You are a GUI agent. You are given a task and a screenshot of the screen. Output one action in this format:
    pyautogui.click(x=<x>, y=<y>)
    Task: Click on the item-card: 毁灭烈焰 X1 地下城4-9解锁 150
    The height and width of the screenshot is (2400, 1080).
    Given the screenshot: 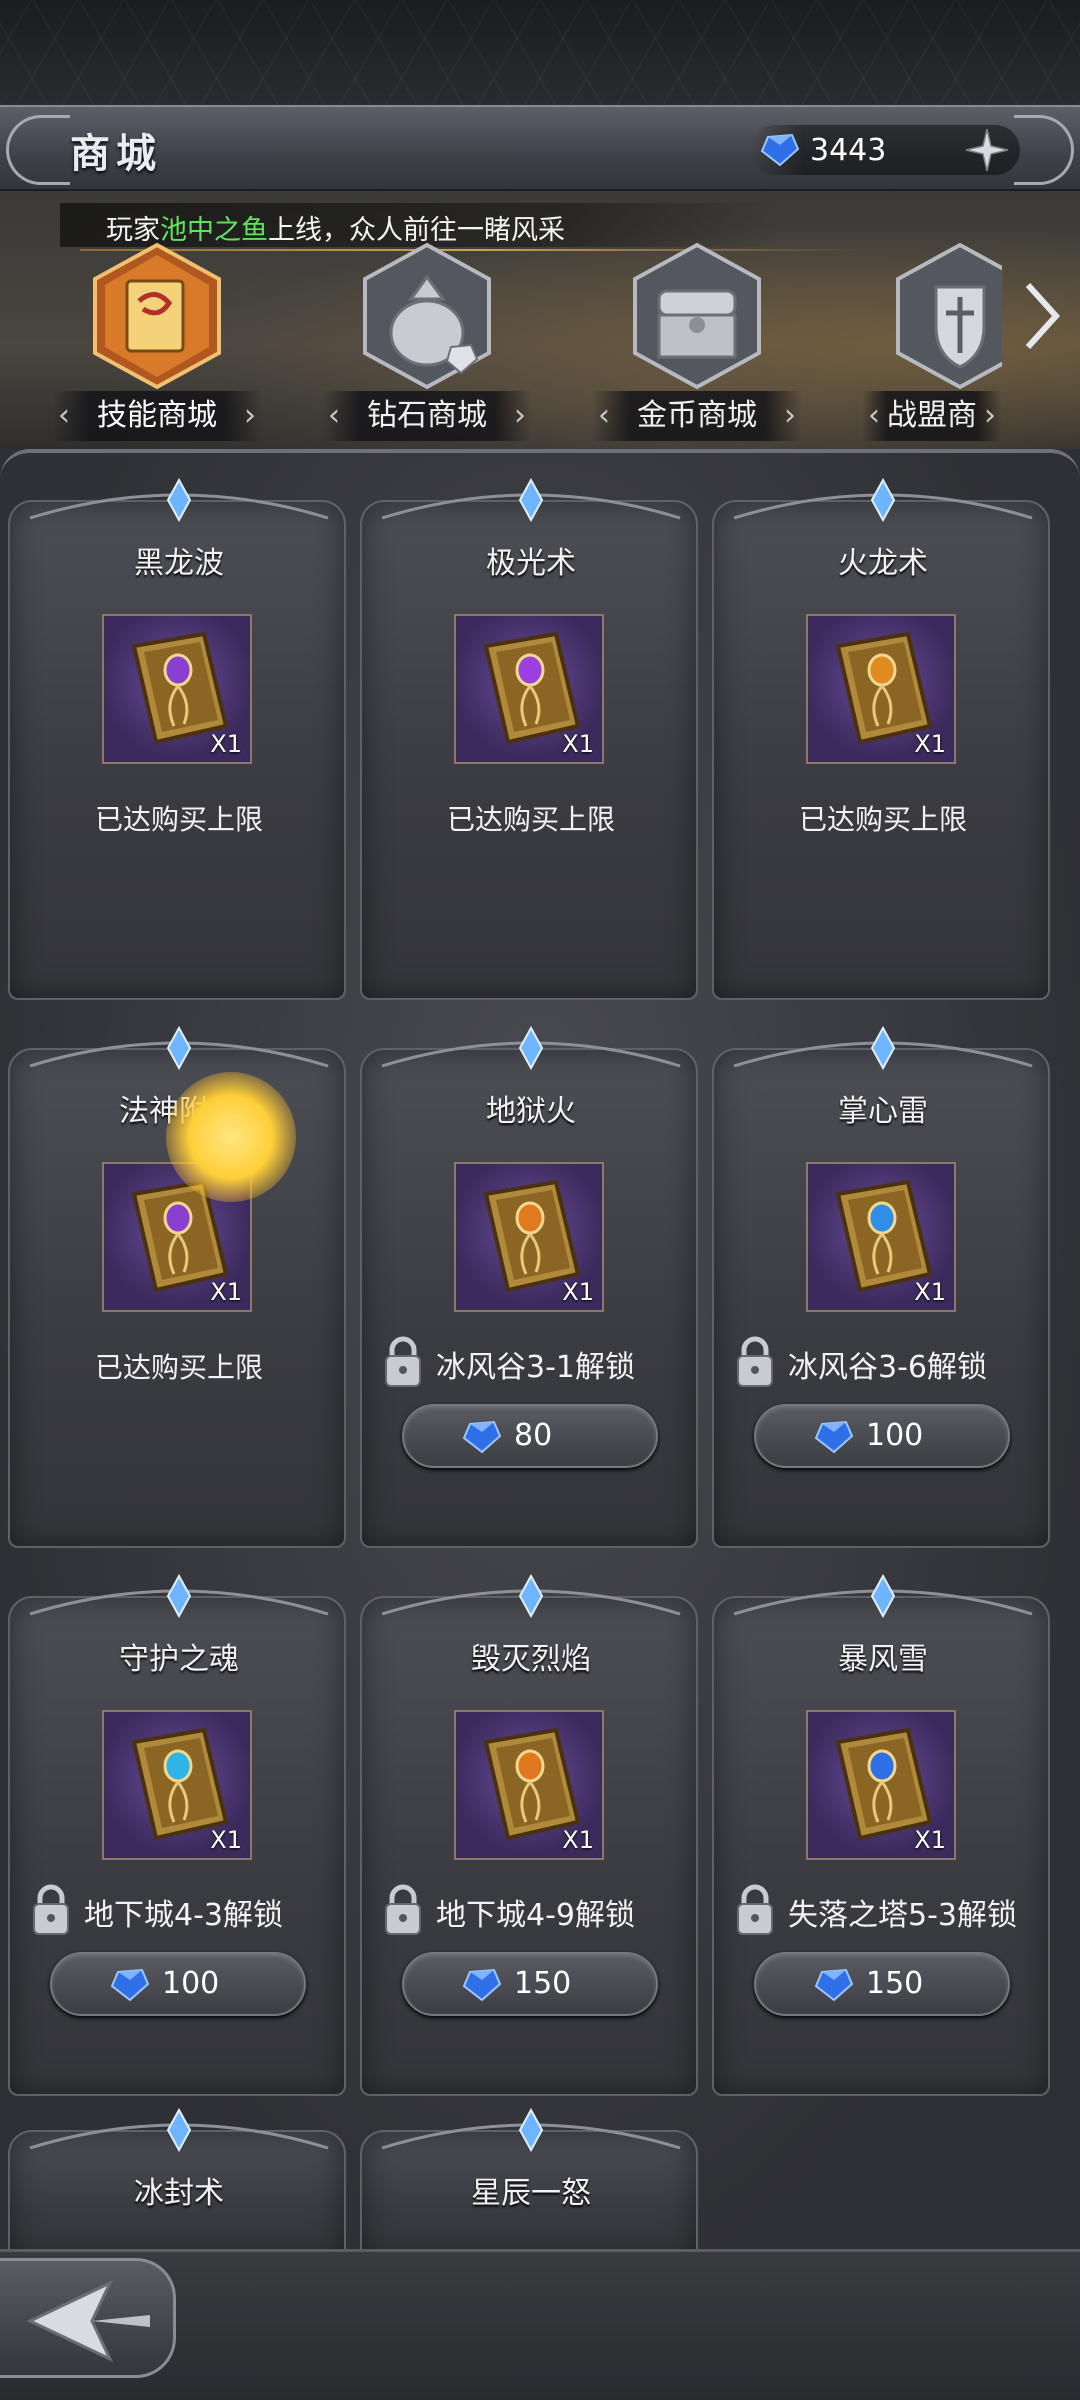 What is the action you would take?
    pyautogui.click(x=529, y=1835)
    